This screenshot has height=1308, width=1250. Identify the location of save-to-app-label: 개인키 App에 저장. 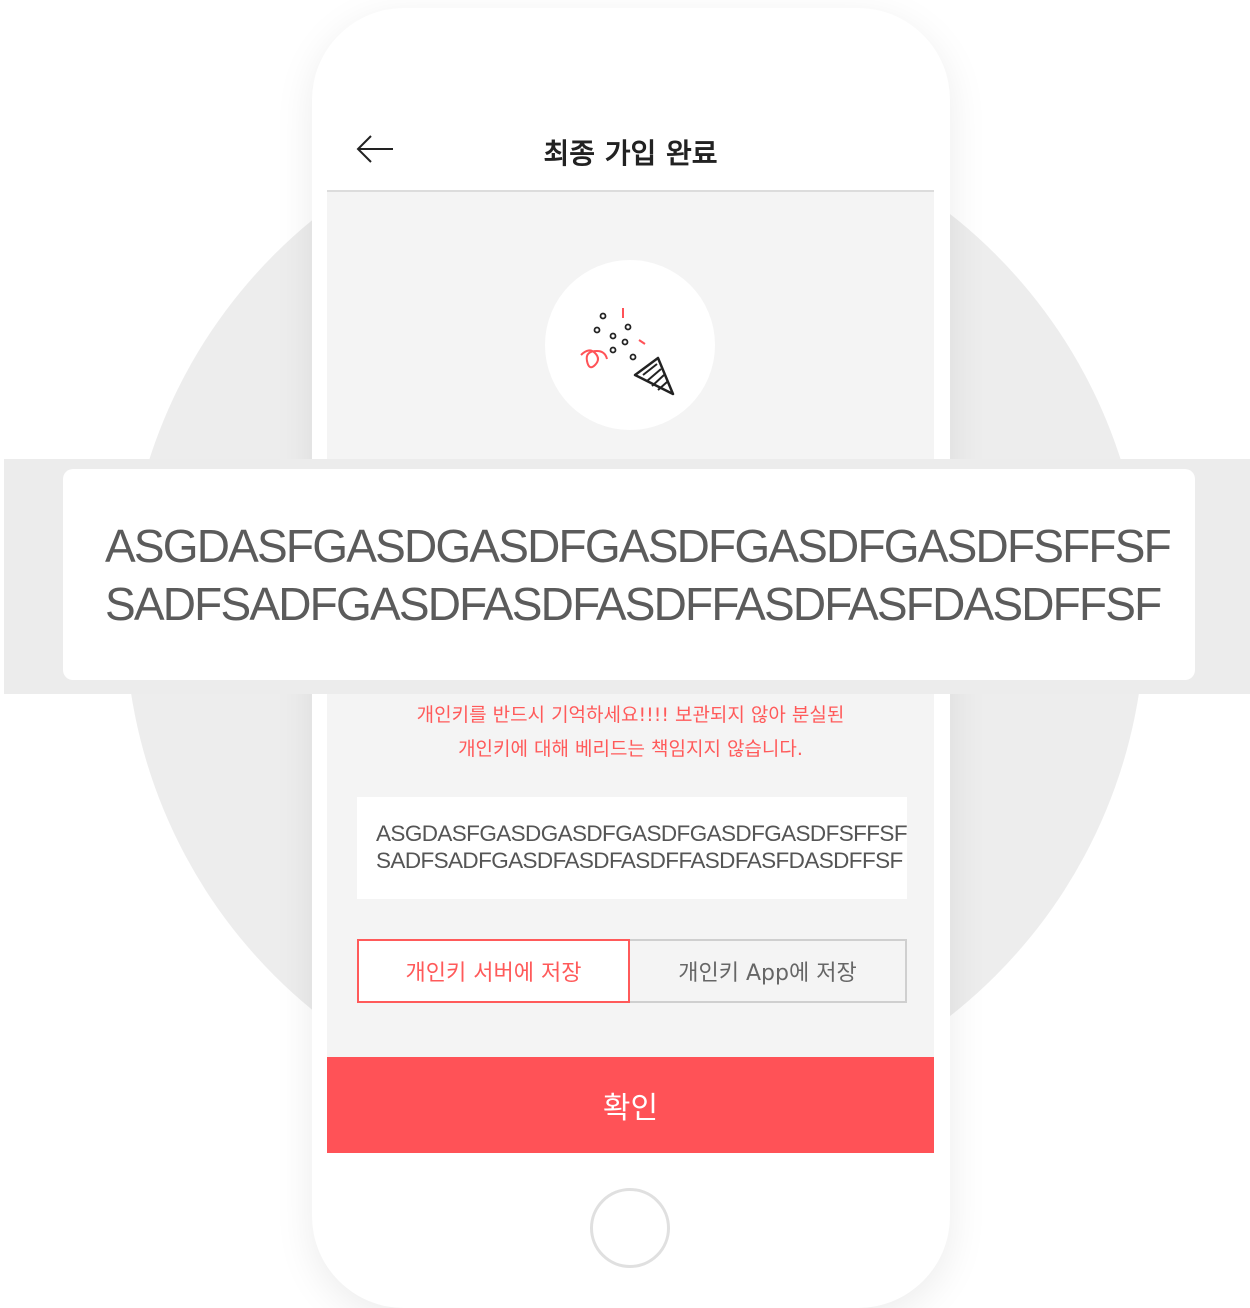
(767, 973).